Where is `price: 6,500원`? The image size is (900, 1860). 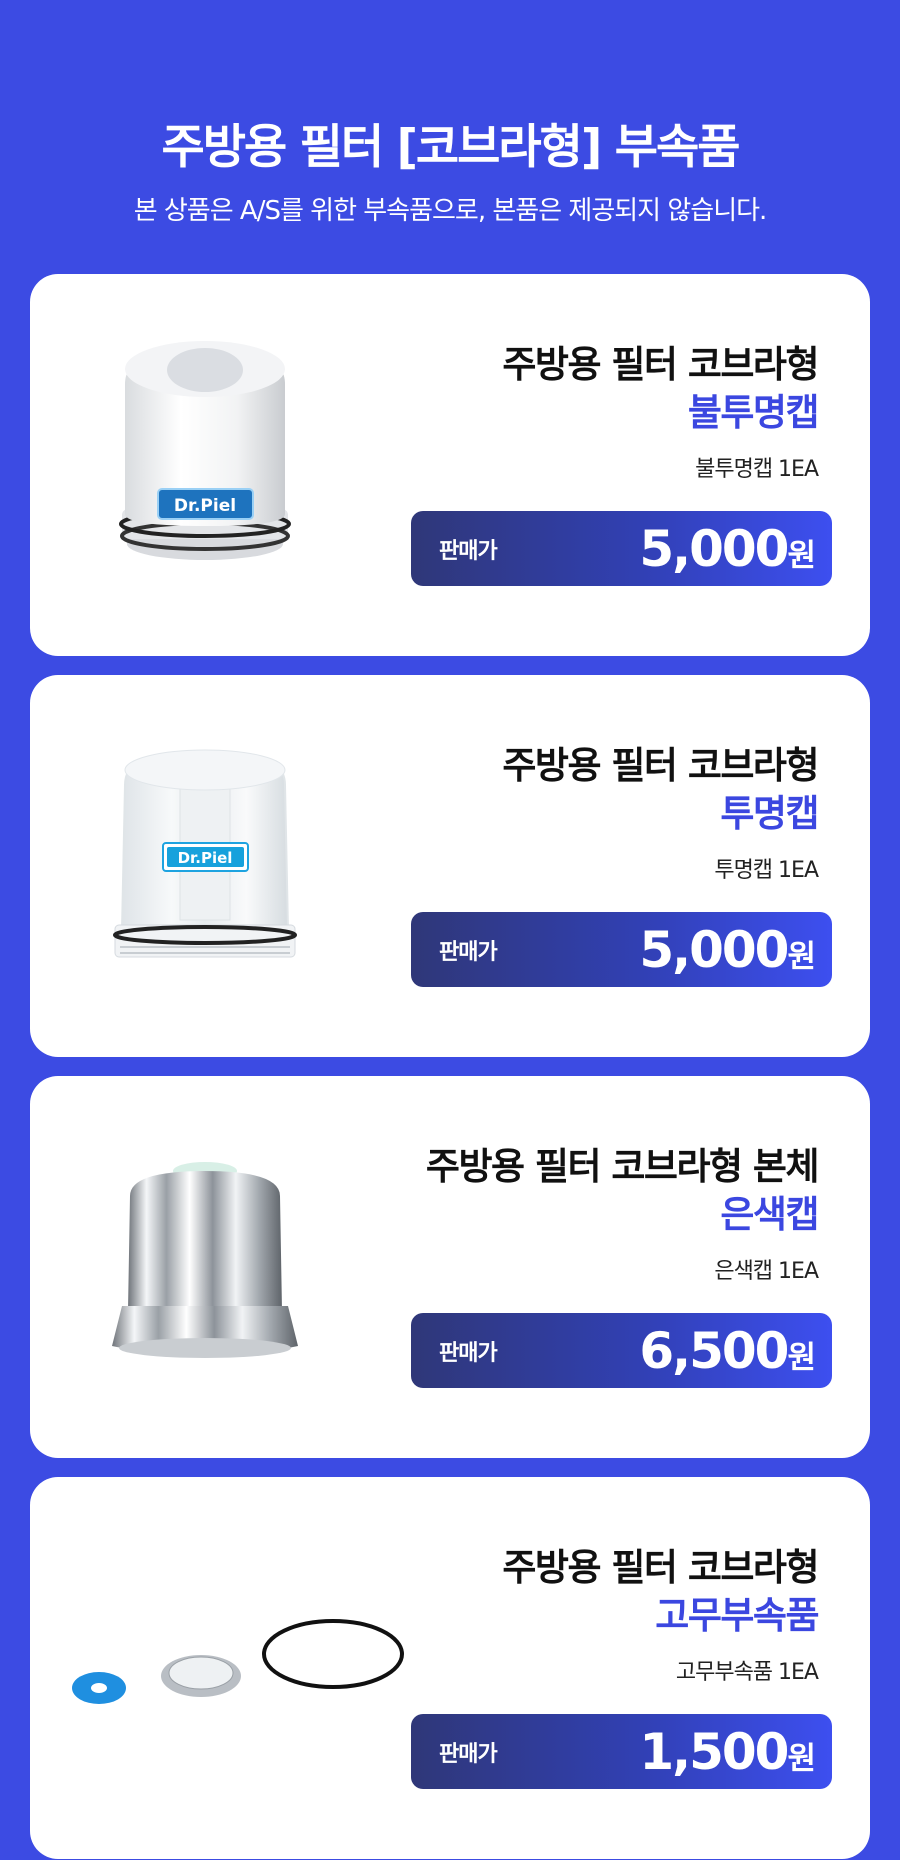 price: 6,500원 is located at coordinates (727, 1357).